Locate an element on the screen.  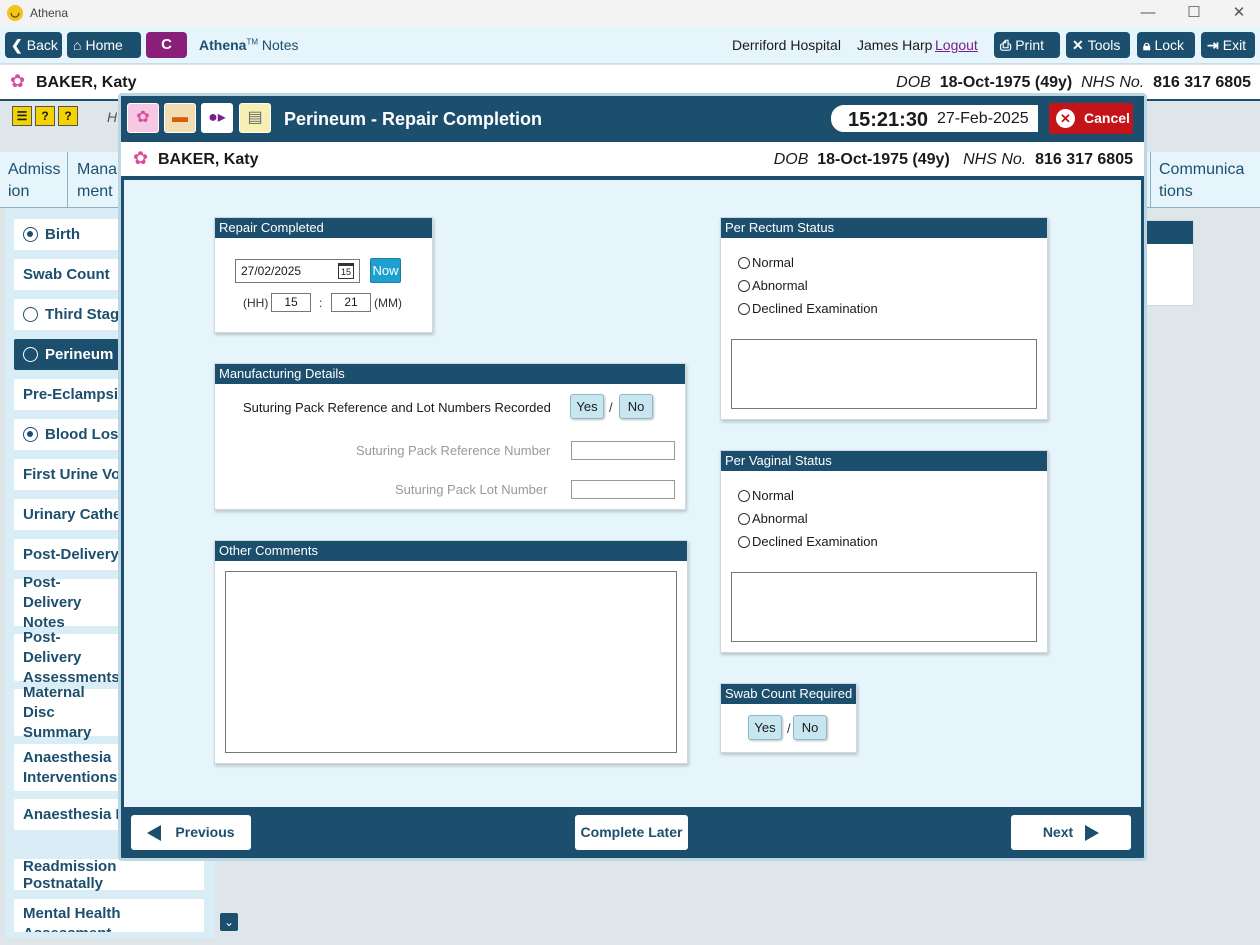
alert-list-icon: ☰ is located at coordinates (22, 116).